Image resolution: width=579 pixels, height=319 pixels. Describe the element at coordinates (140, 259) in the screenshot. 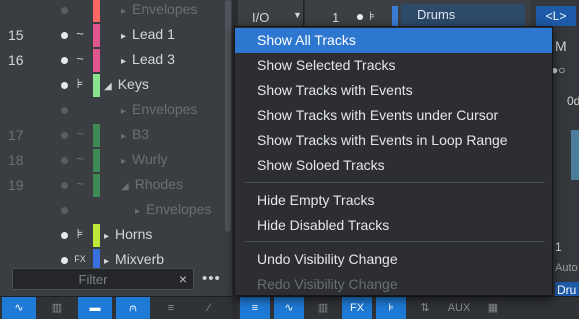

I see `track-label: Mixverb` at that location.